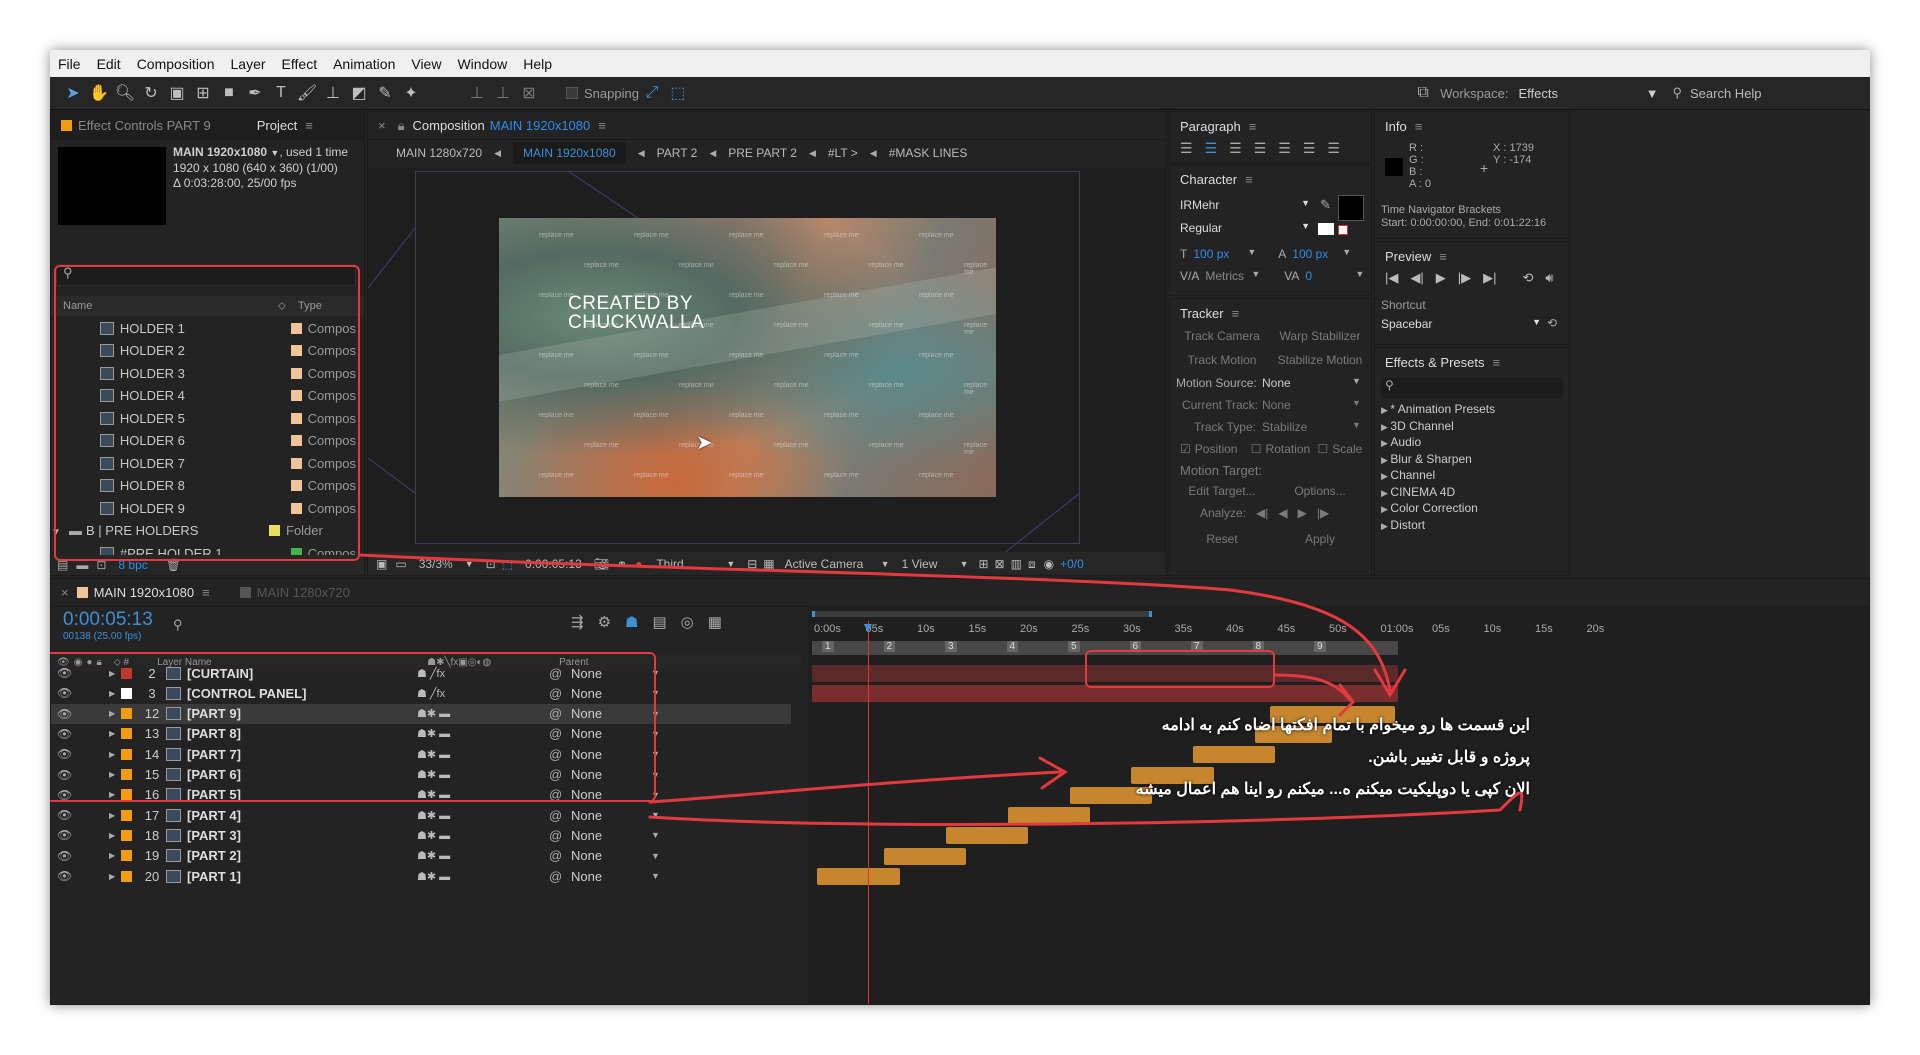  I want to click on new-folder-icon: ▬, so click(82, 565).